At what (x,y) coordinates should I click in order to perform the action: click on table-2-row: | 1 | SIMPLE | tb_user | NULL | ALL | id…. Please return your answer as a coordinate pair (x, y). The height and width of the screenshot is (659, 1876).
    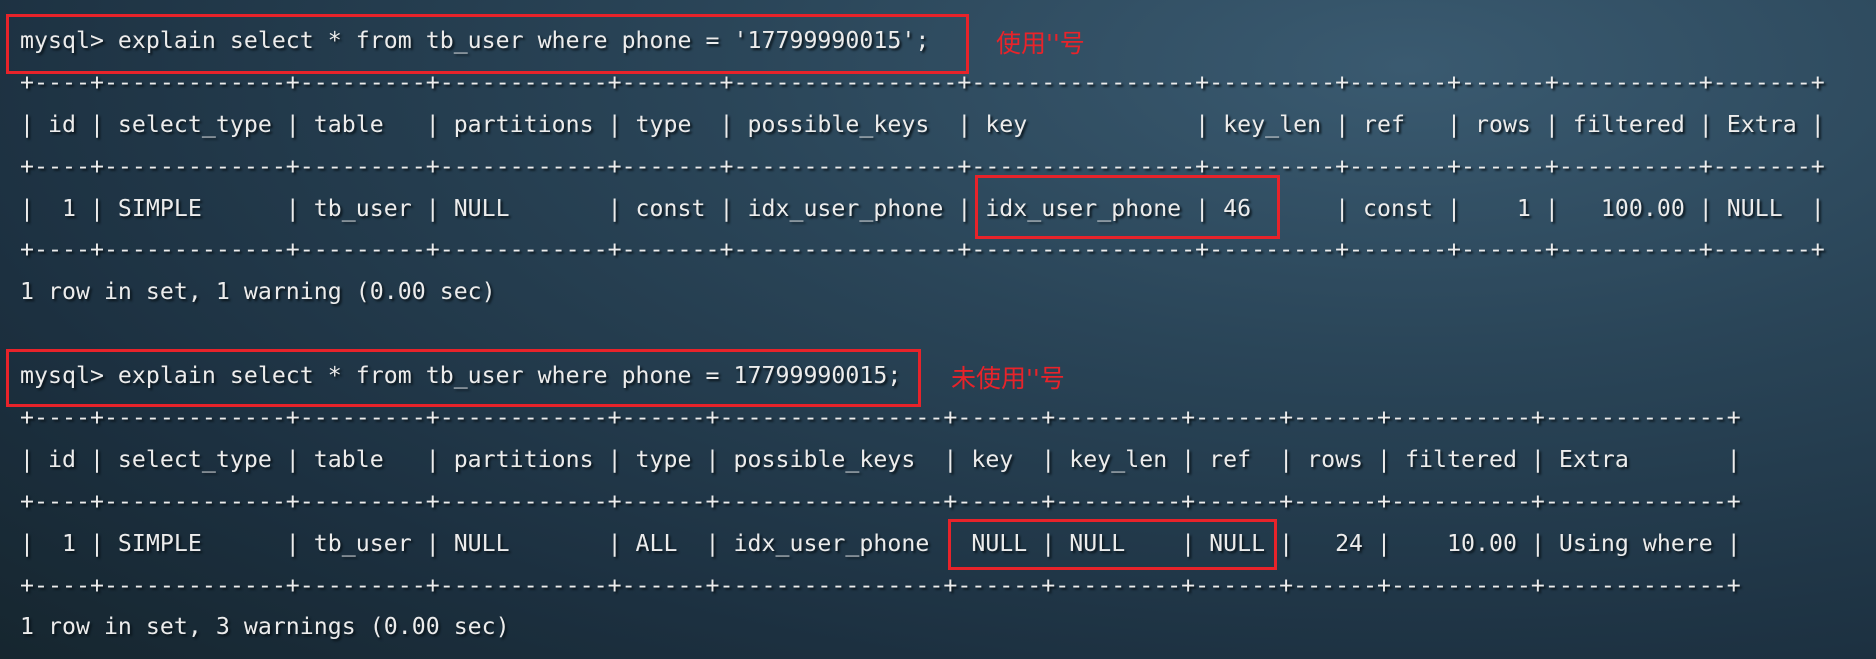
    Looking at the image, I should click on (880, 543).